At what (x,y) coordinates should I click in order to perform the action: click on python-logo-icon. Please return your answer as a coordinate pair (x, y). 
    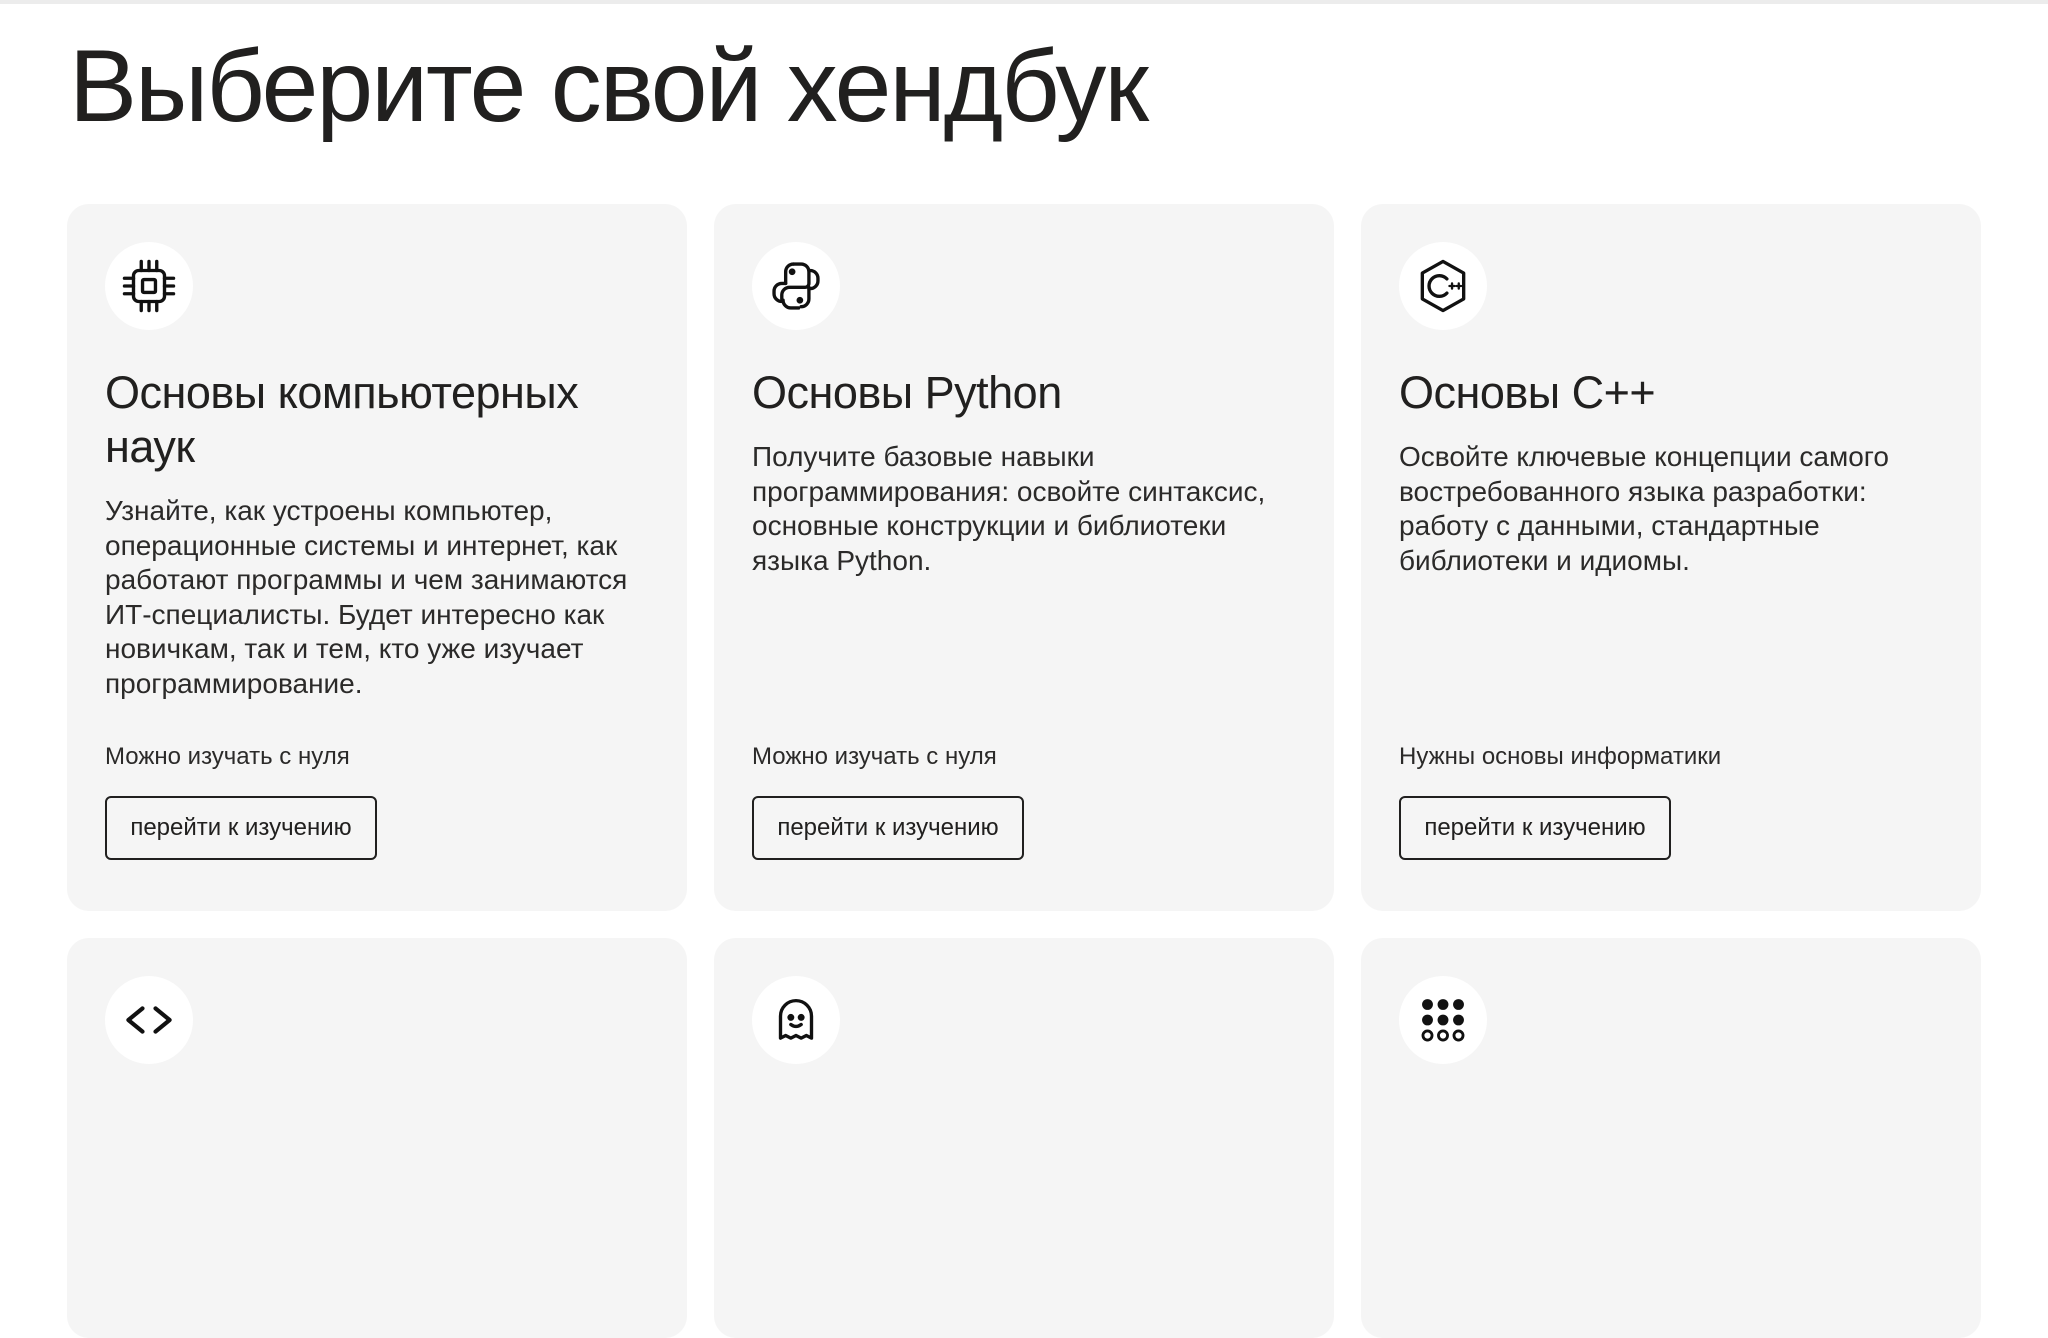
    Looking at the image, I should click on (796, 286).